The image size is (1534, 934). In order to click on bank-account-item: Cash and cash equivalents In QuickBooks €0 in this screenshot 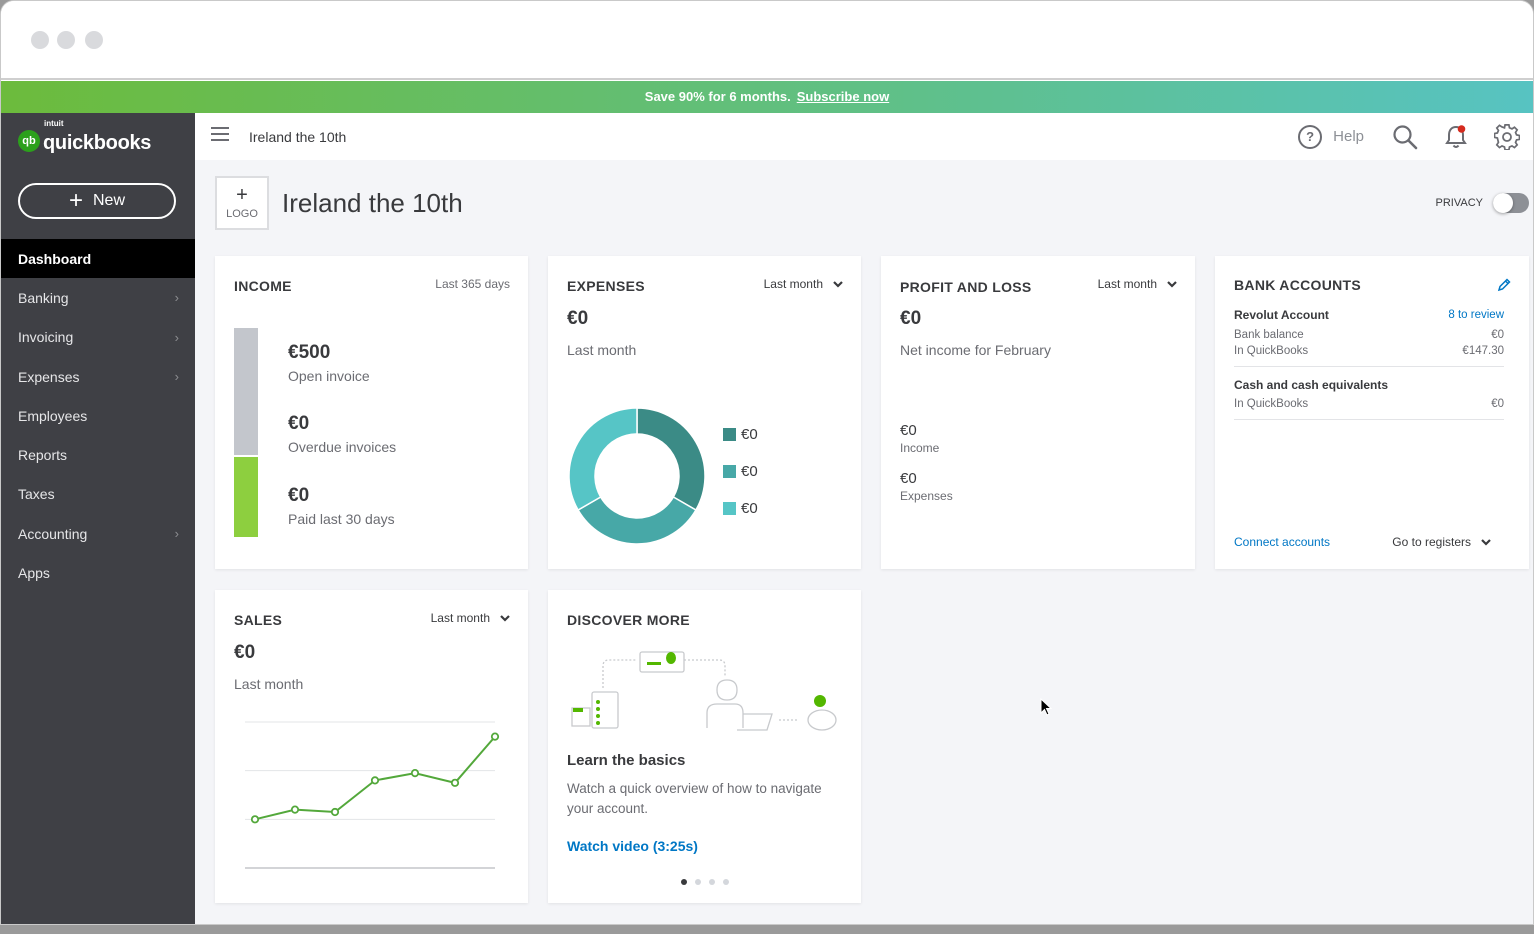, I will do `click(1369, 398)`.